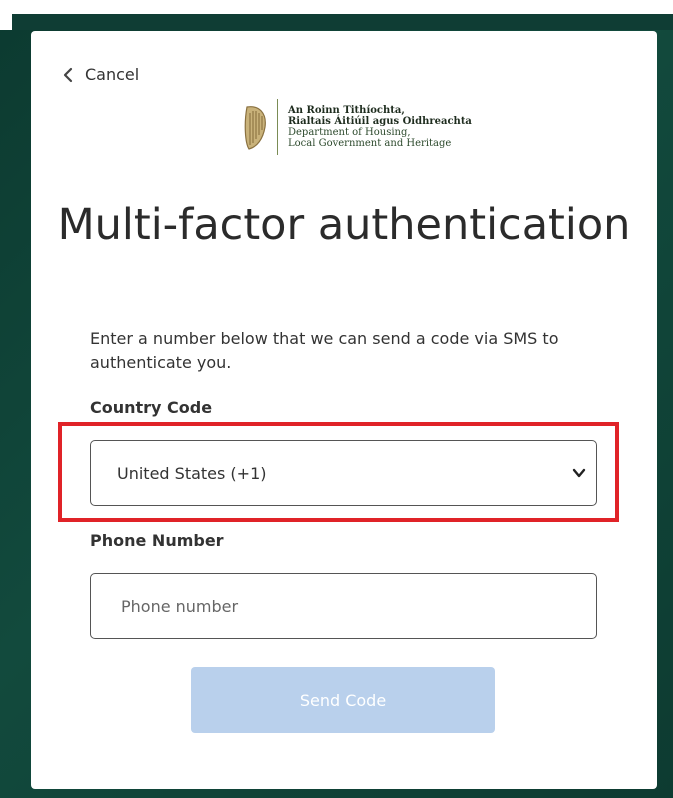 This screenshot has width=673, height=798. Describe the element at coordinates (255, 127) in the screenshot. I see `harp-icon` at that location.